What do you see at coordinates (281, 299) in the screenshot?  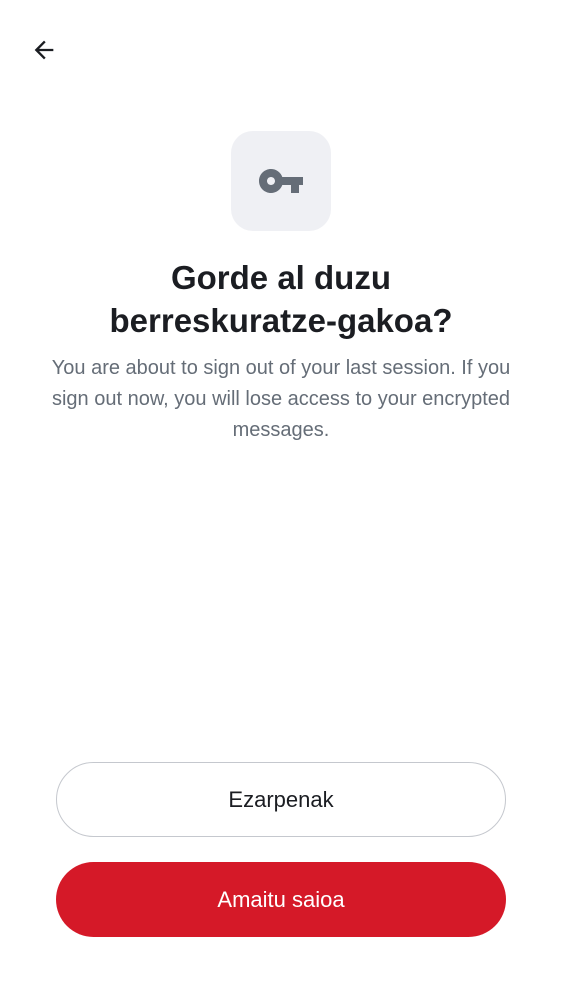 I see `page-title: Gorde al duzu berreskuratze-gakoa?` at bounding box center [281, 299].